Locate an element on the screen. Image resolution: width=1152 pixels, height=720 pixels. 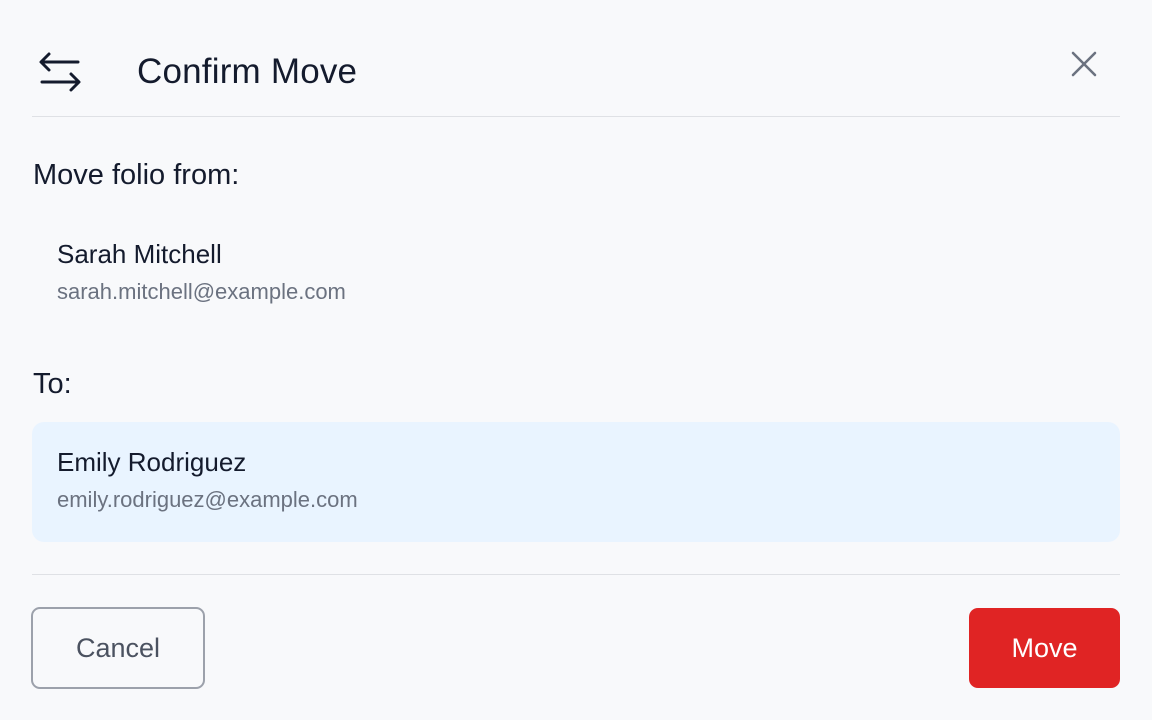
from-section-label: Move folio from: is located at coordinates (136, 175).